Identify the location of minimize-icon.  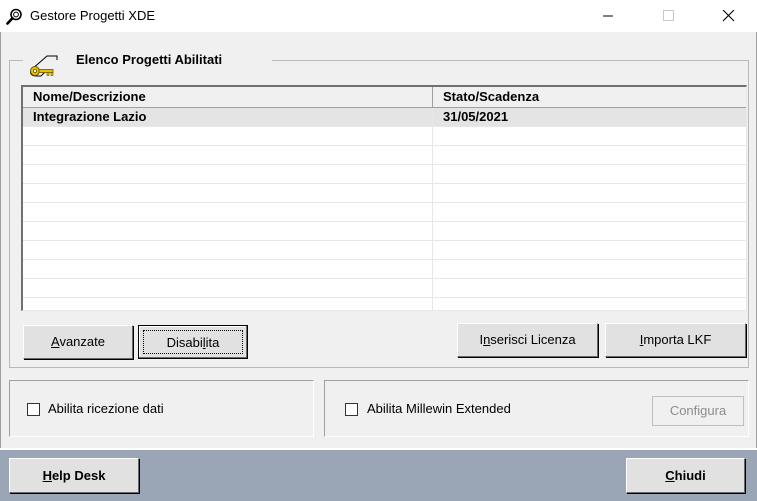
(608, 16).